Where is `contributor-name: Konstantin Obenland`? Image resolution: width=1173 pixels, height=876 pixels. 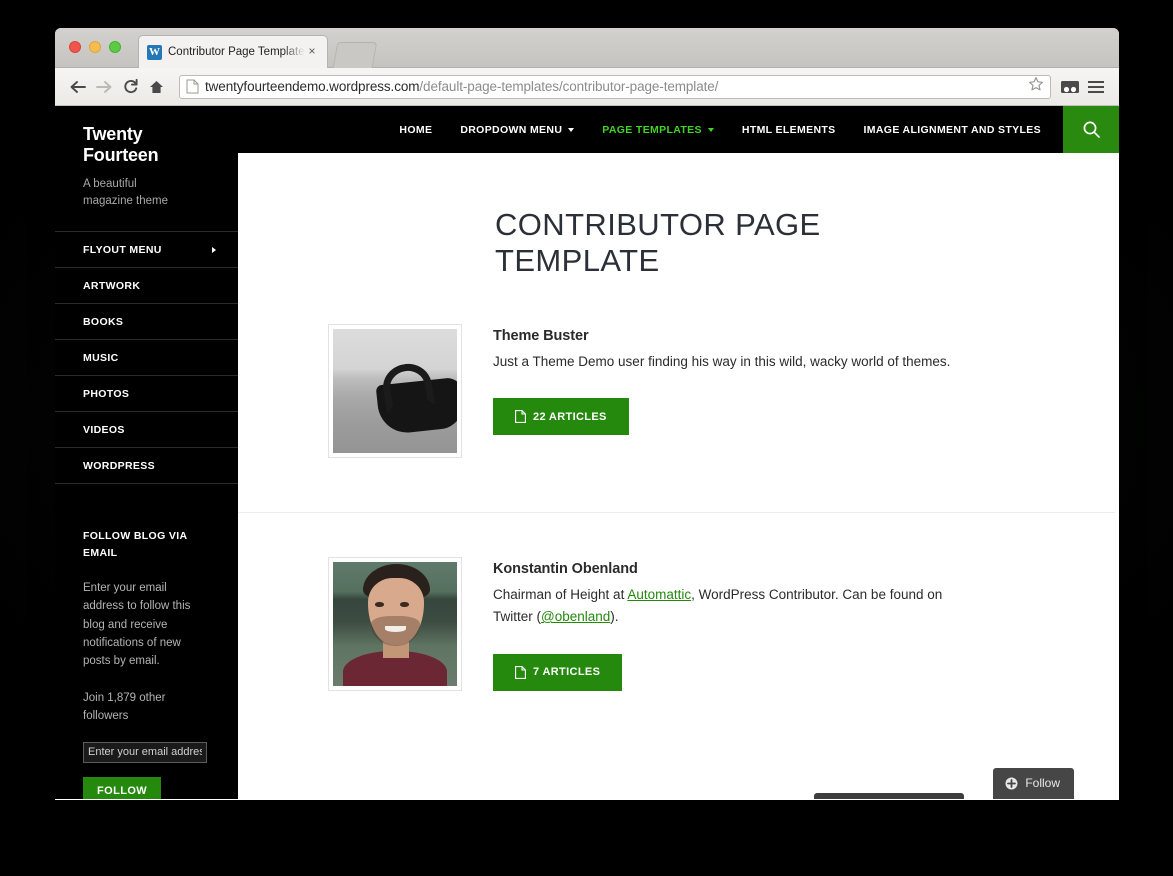
contributor-name: Konstantin Obenland is located at coordinates (565, 568).